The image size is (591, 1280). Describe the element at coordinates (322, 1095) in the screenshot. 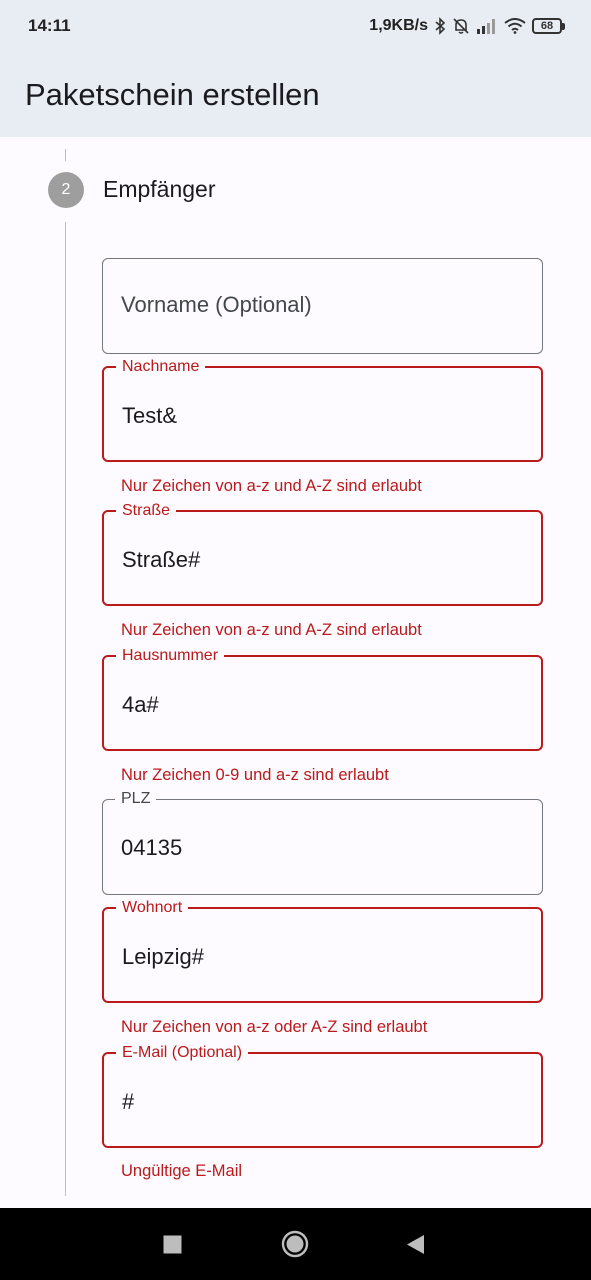

I see `email-field: E-Mail (Optional) #` at that location.